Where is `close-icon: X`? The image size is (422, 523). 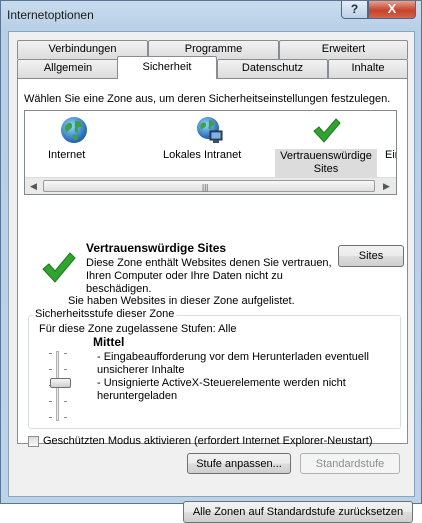 close-icon: X is located at coordinates (392, 8).